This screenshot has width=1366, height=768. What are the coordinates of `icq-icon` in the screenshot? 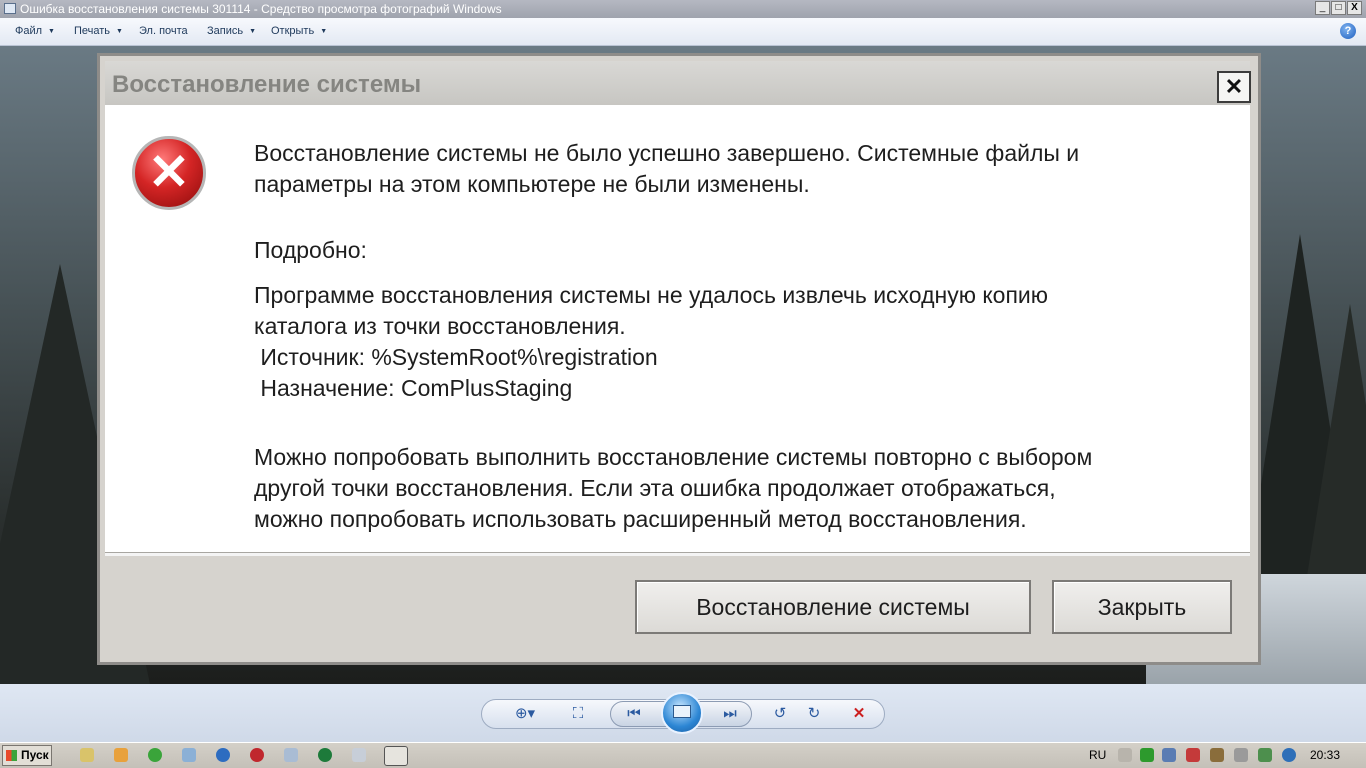 It's located at (155, 755).